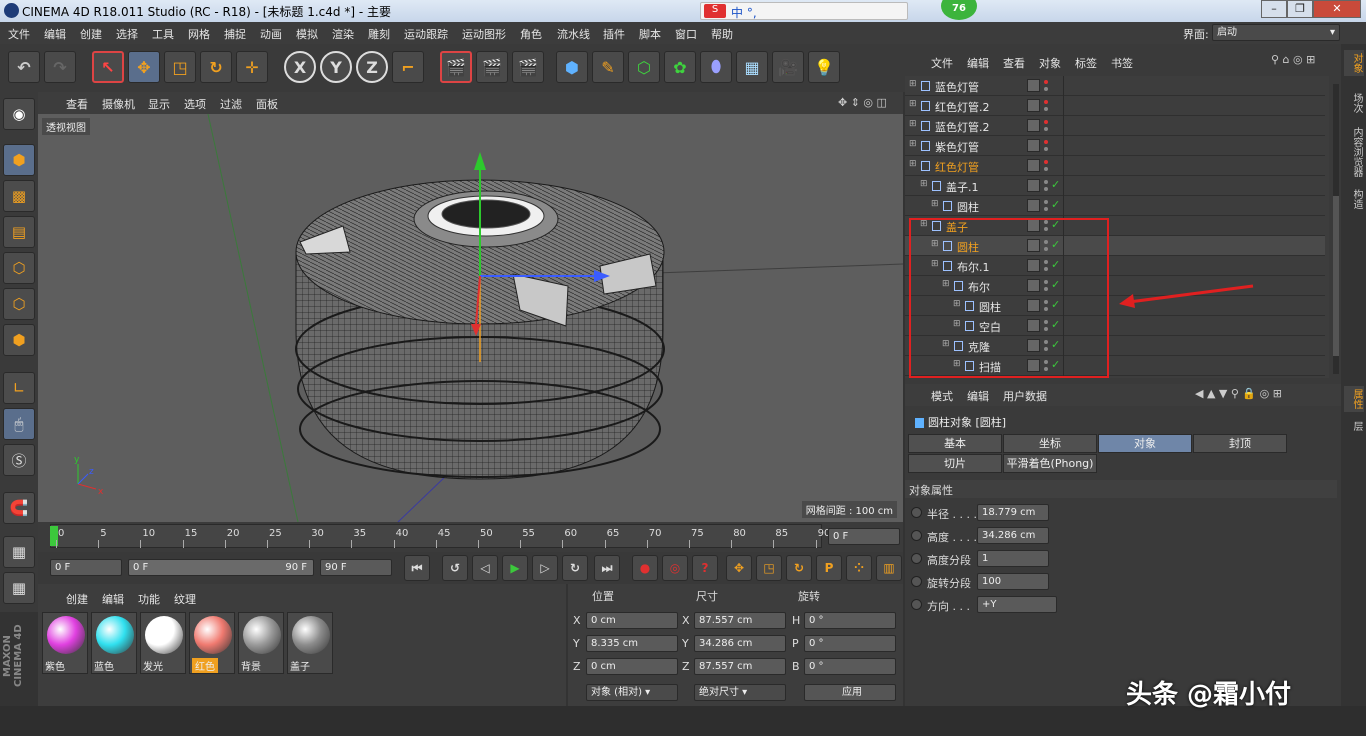  What do you see at coordinates (1354, 103) in the screenshot?
I see `side-tab: 场次` at bounding box center [1354, 103].